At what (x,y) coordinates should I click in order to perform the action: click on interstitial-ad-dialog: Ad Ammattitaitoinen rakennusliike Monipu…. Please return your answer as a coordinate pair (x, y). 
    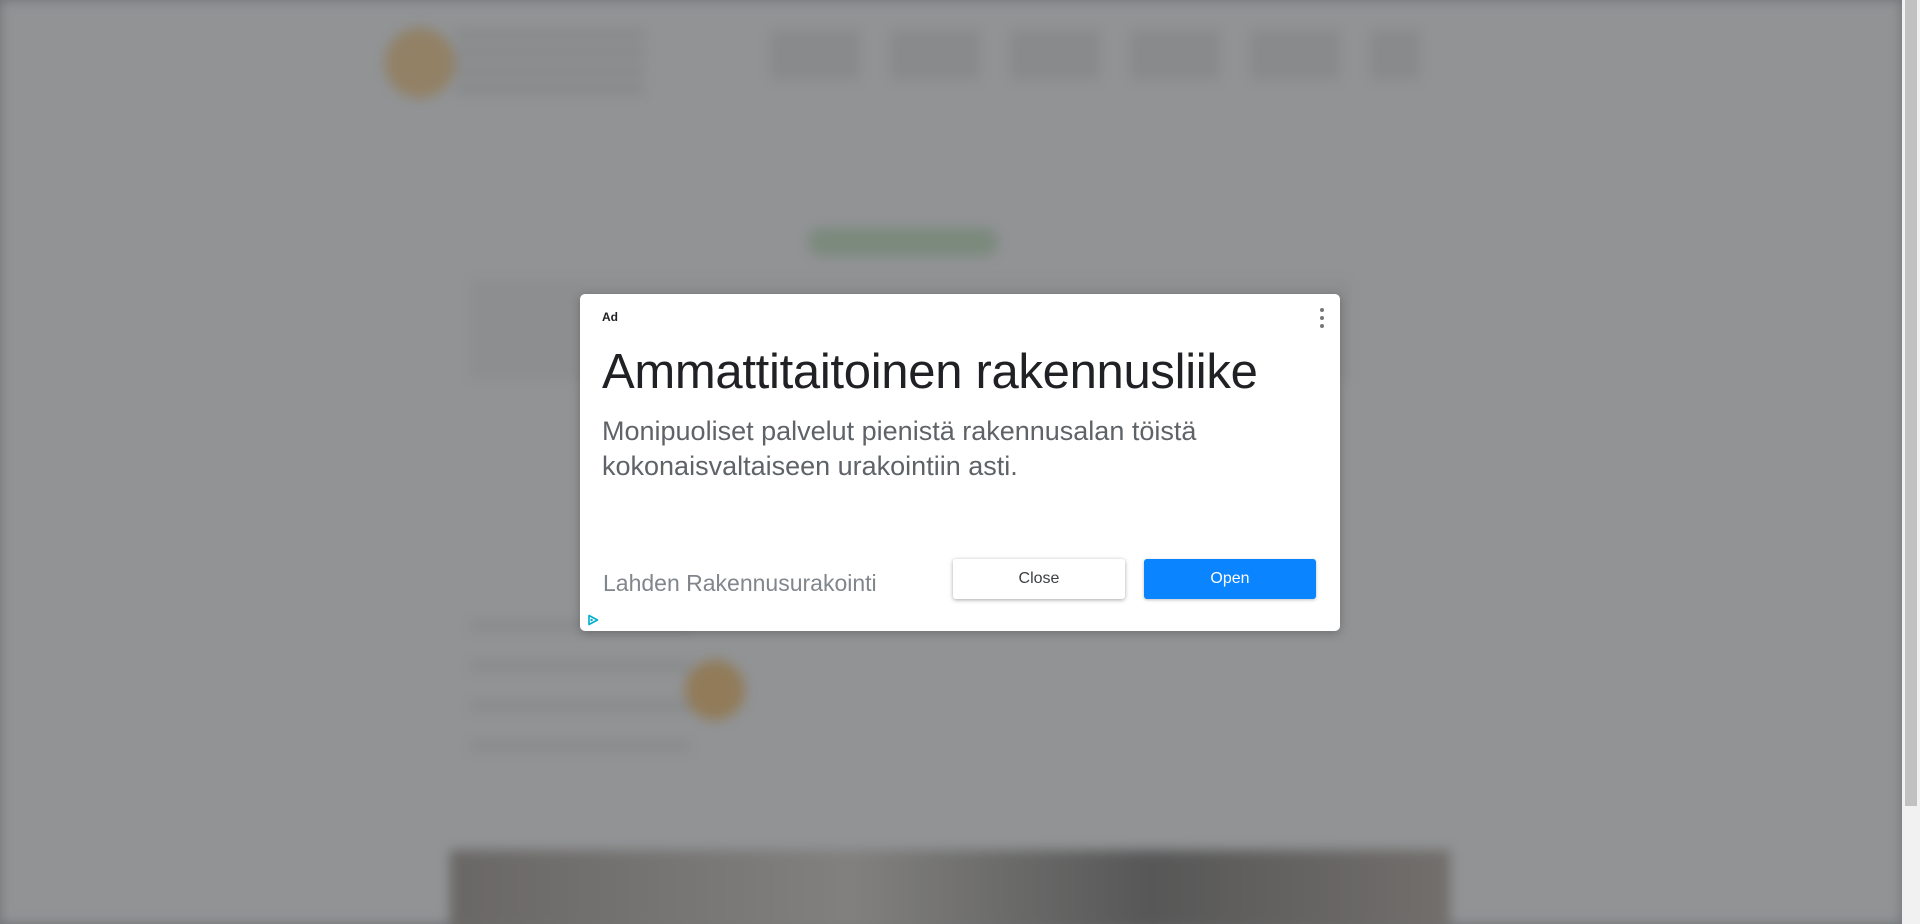
    Looking at the image, I should click on (960, 462).